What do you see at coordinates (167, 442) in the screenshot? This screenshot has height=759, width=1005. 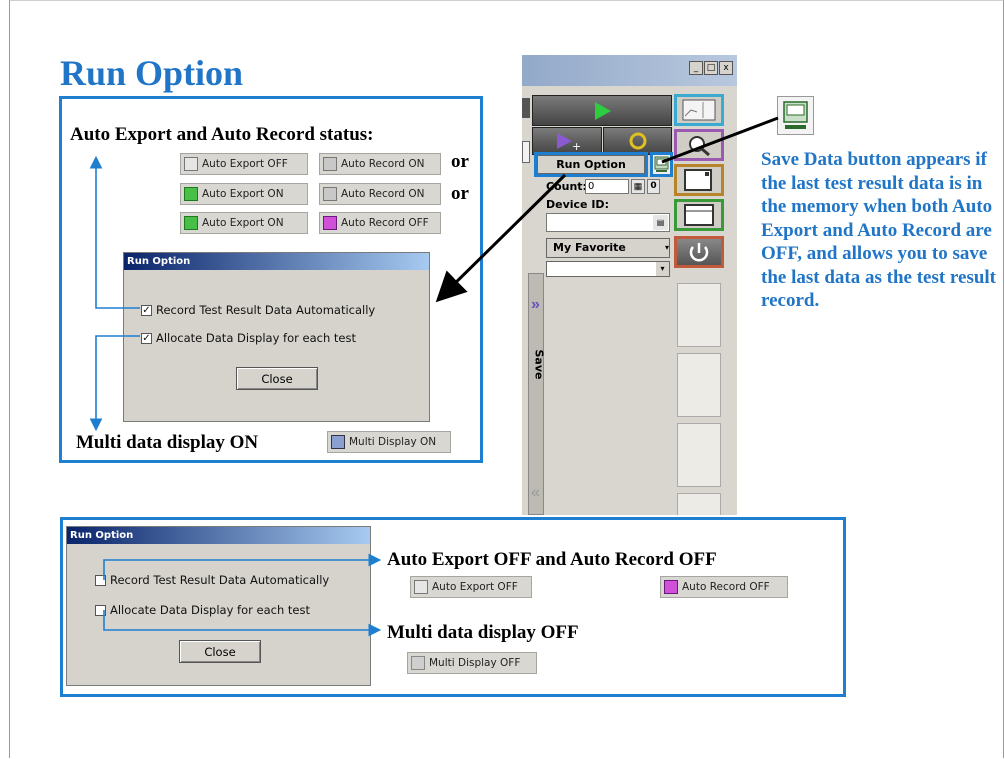 I see `multi-display-on-label: Multi data display ON` at bounding box center [167, 442].